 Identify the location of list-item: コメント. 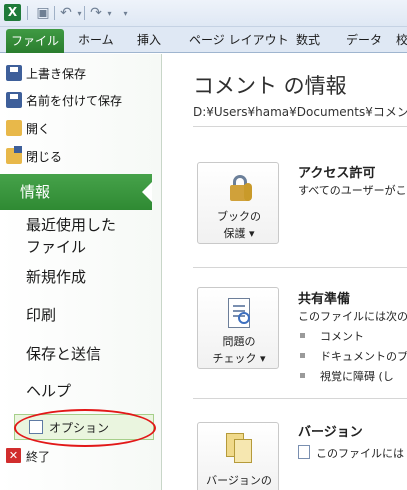
(332, 336).